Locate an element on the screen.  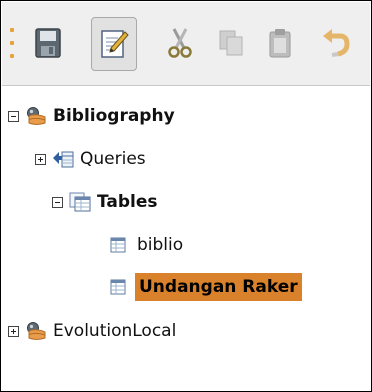
tree-node-queries: Queries is located at coordinates (90, 159).